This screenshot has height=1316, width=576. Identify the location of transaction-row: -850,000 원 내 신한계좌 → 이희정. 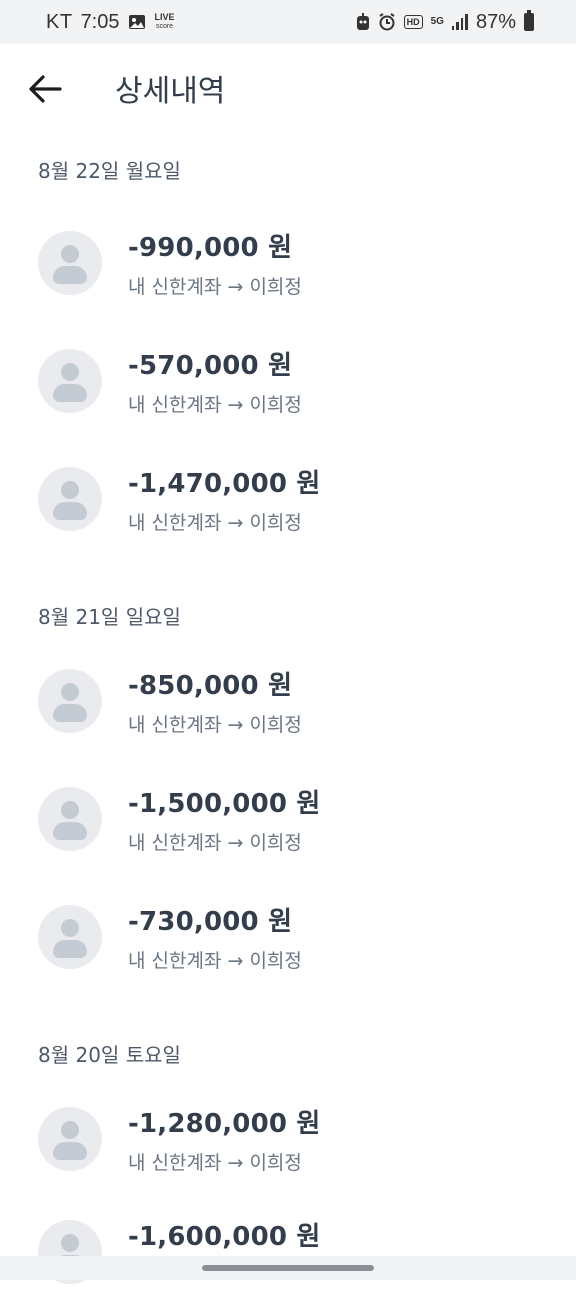
(288, 701).